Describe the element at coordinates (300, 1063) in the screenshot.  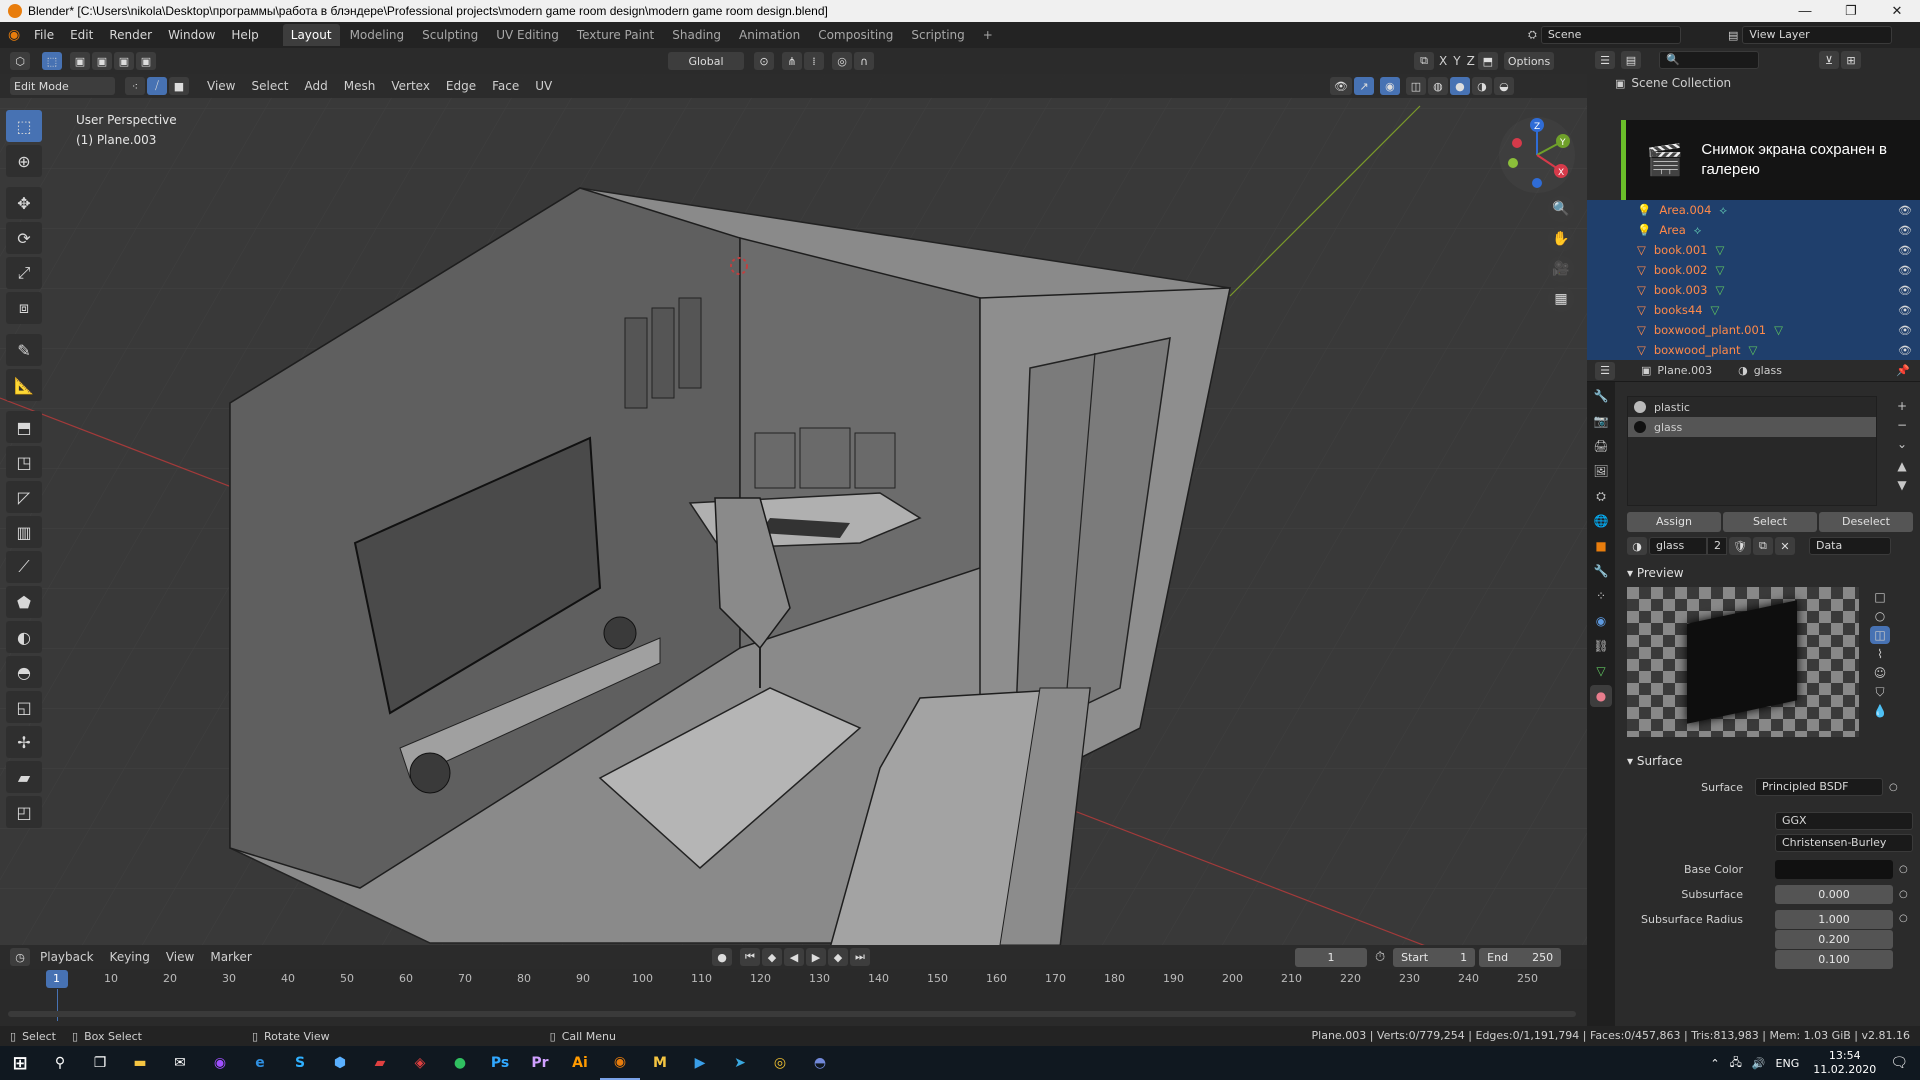
I see `sketchup-icon: S` at that location.